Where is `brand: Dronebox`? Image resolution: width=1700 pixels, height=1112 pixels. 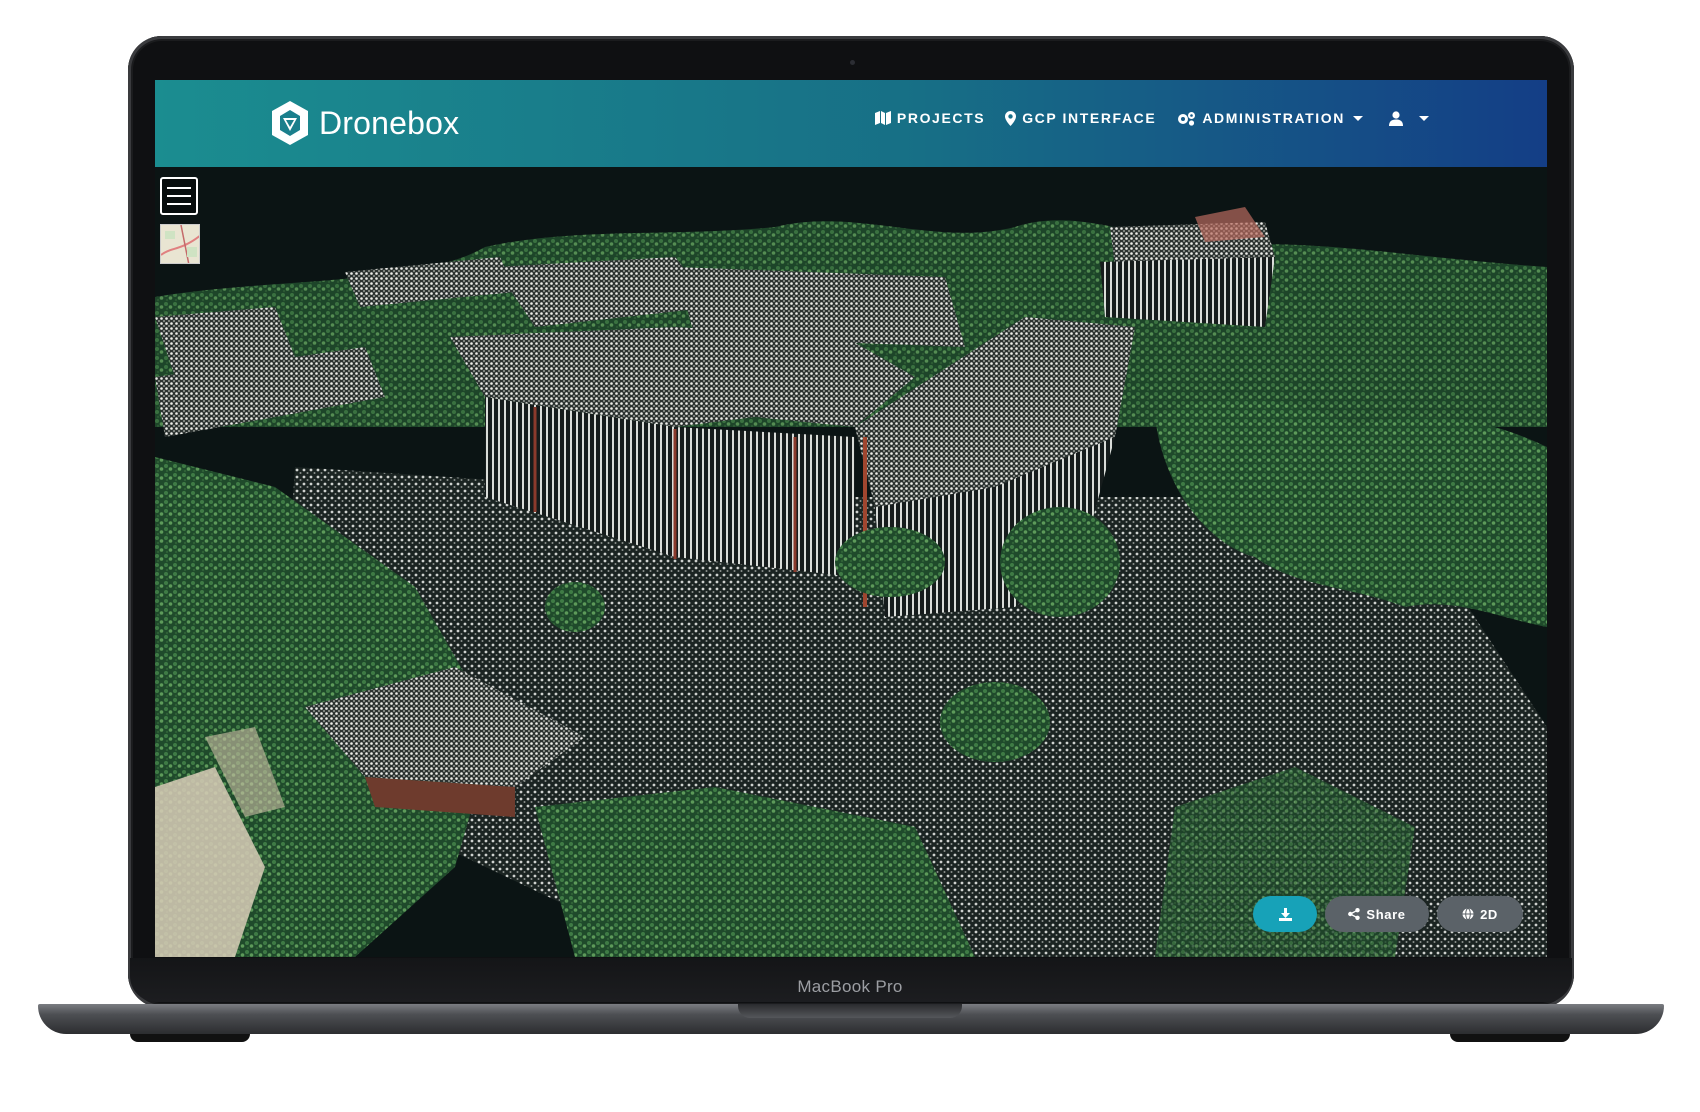
brand: Dronebox is located at coordinates (364, 123).